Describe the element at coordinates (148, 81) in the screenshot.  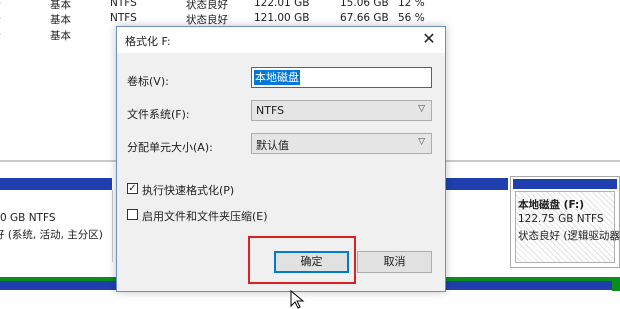
I see `volume-label-label: 卷标(V):` at that location.